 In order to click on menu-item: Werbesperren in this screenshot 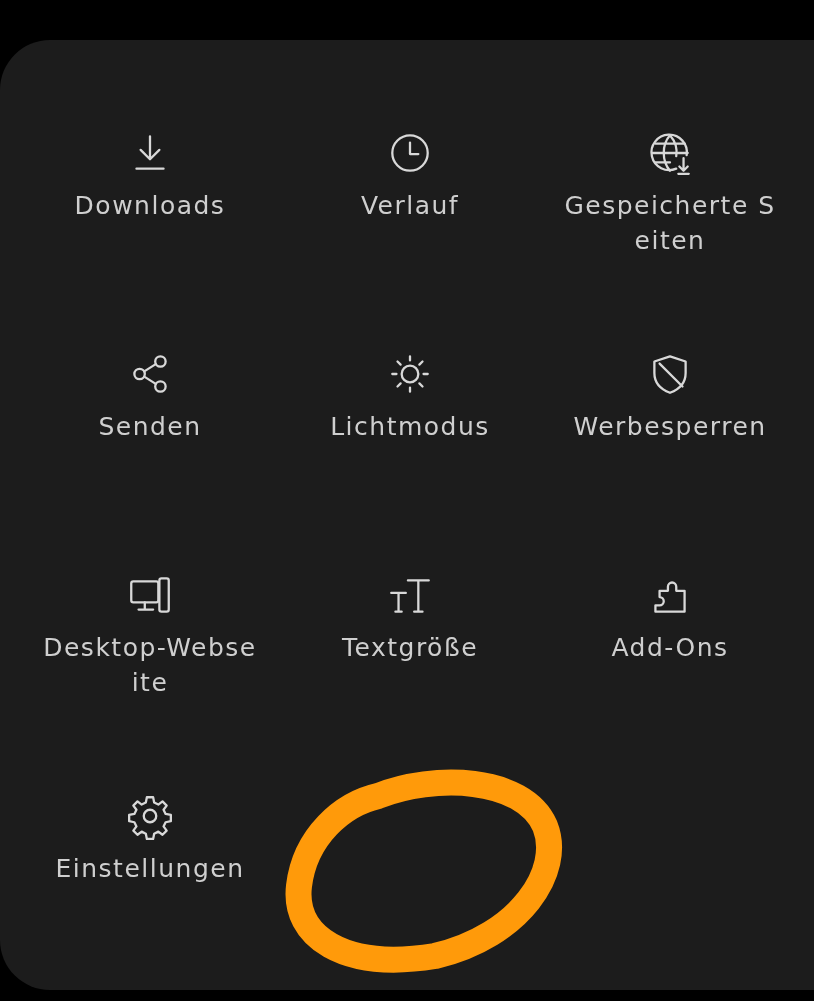, I will do `click(670, 396)`.